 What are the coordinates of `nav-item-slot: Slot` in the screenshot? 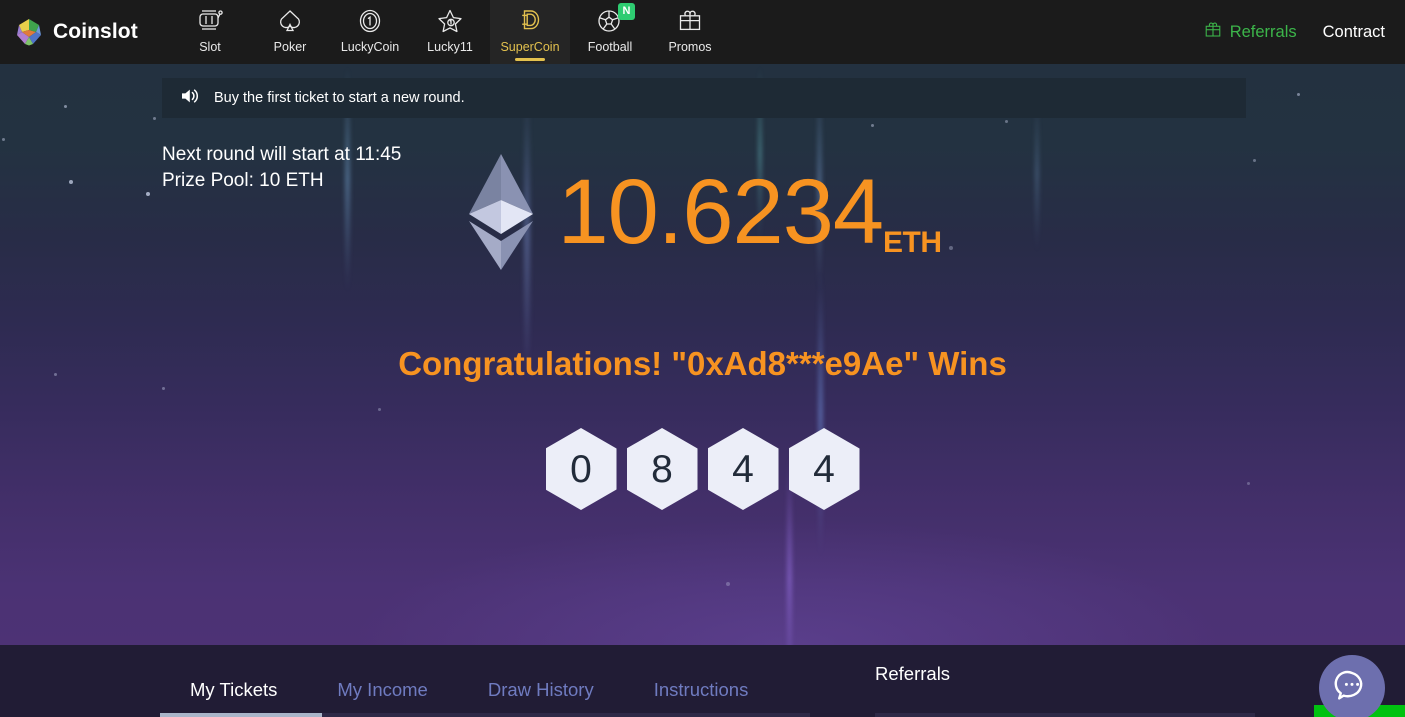 It's located at (210, 32).